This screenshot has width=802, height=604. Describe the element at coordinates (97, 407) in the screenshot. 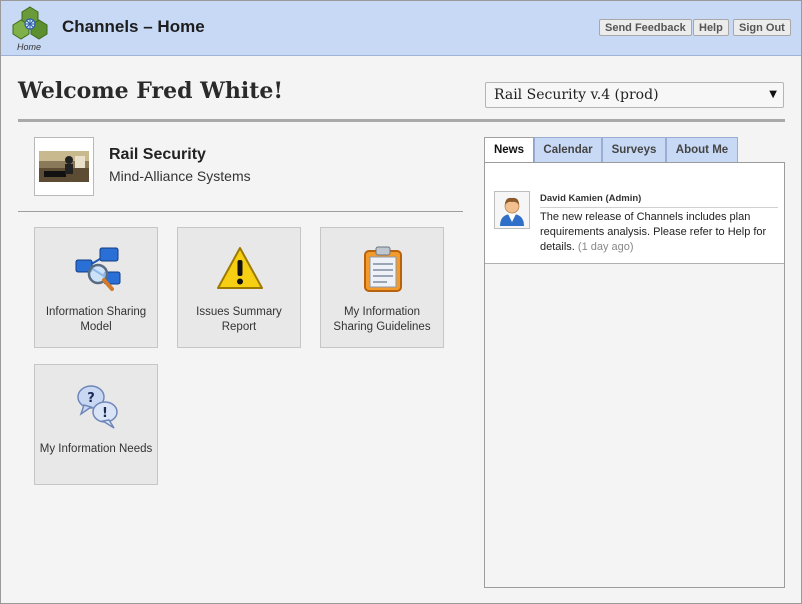

I see `question-exclamation-bubbles-icon: ? !` at that location.